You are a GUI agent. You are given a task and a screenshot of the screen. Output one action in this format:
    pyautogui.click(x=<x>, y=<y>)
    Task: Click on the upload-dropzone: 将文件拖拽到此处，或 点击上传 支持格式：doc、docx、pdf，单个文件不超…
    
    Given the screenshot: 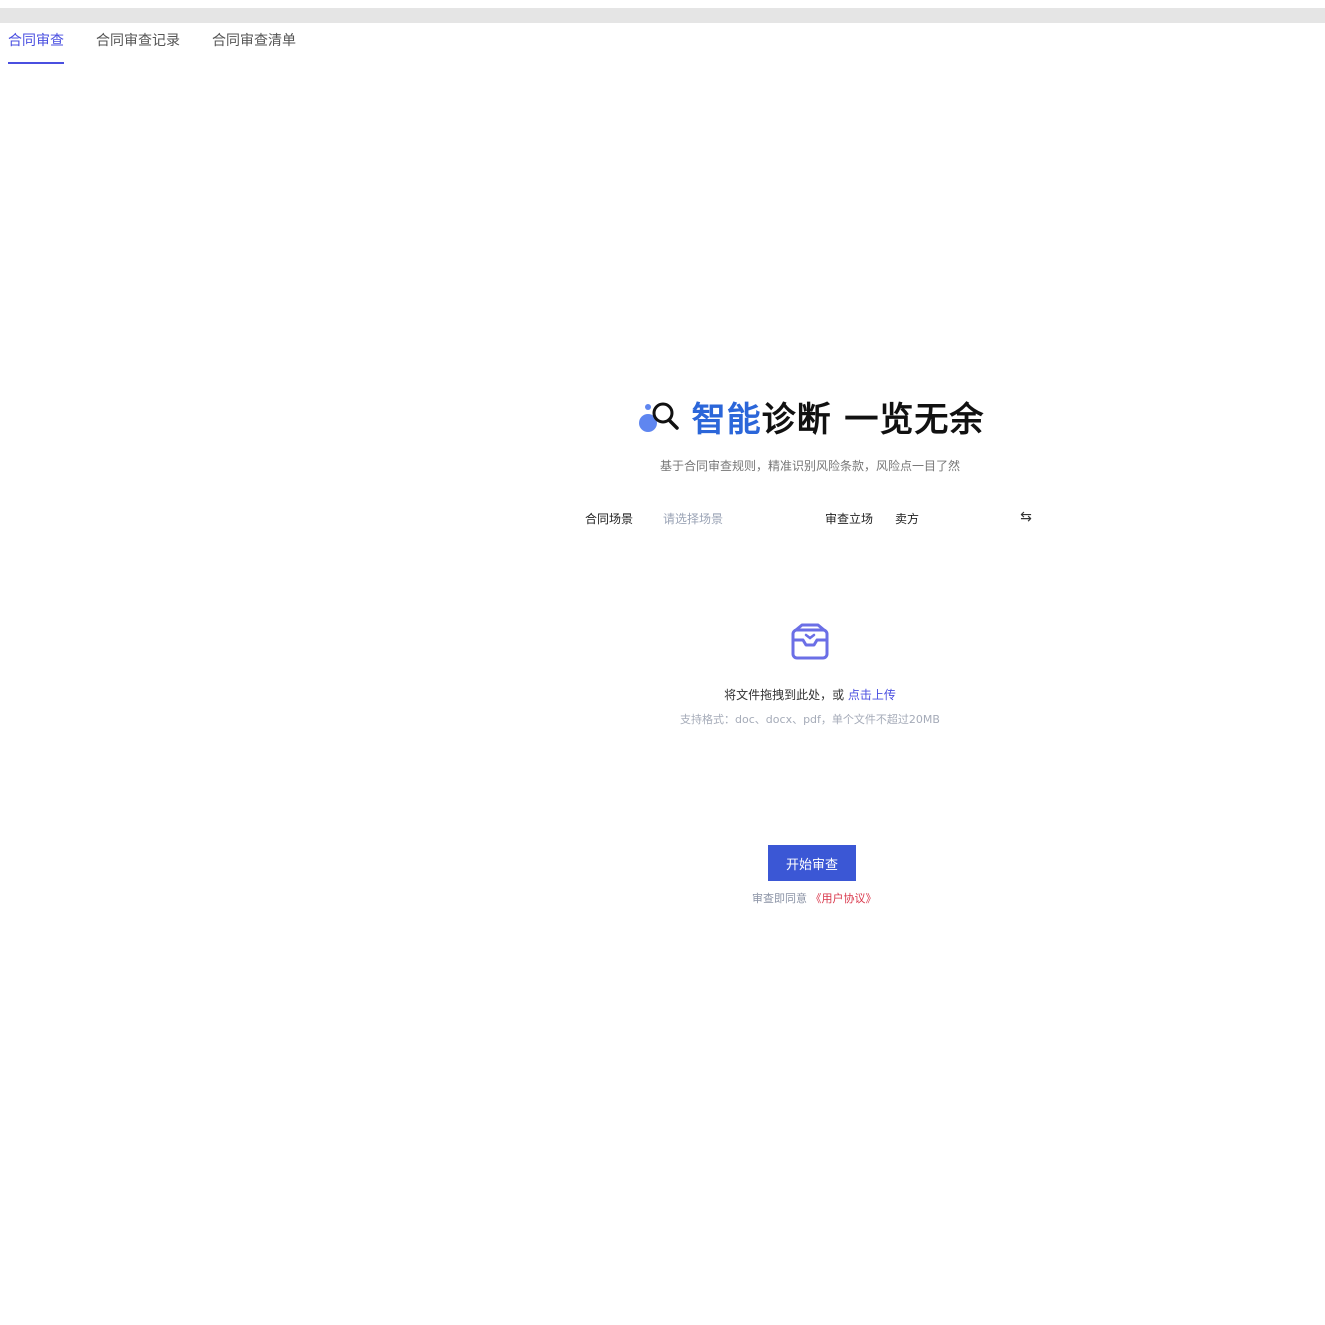 What is the action you would take?
    pyautogui.click(x=810, y=673)
    